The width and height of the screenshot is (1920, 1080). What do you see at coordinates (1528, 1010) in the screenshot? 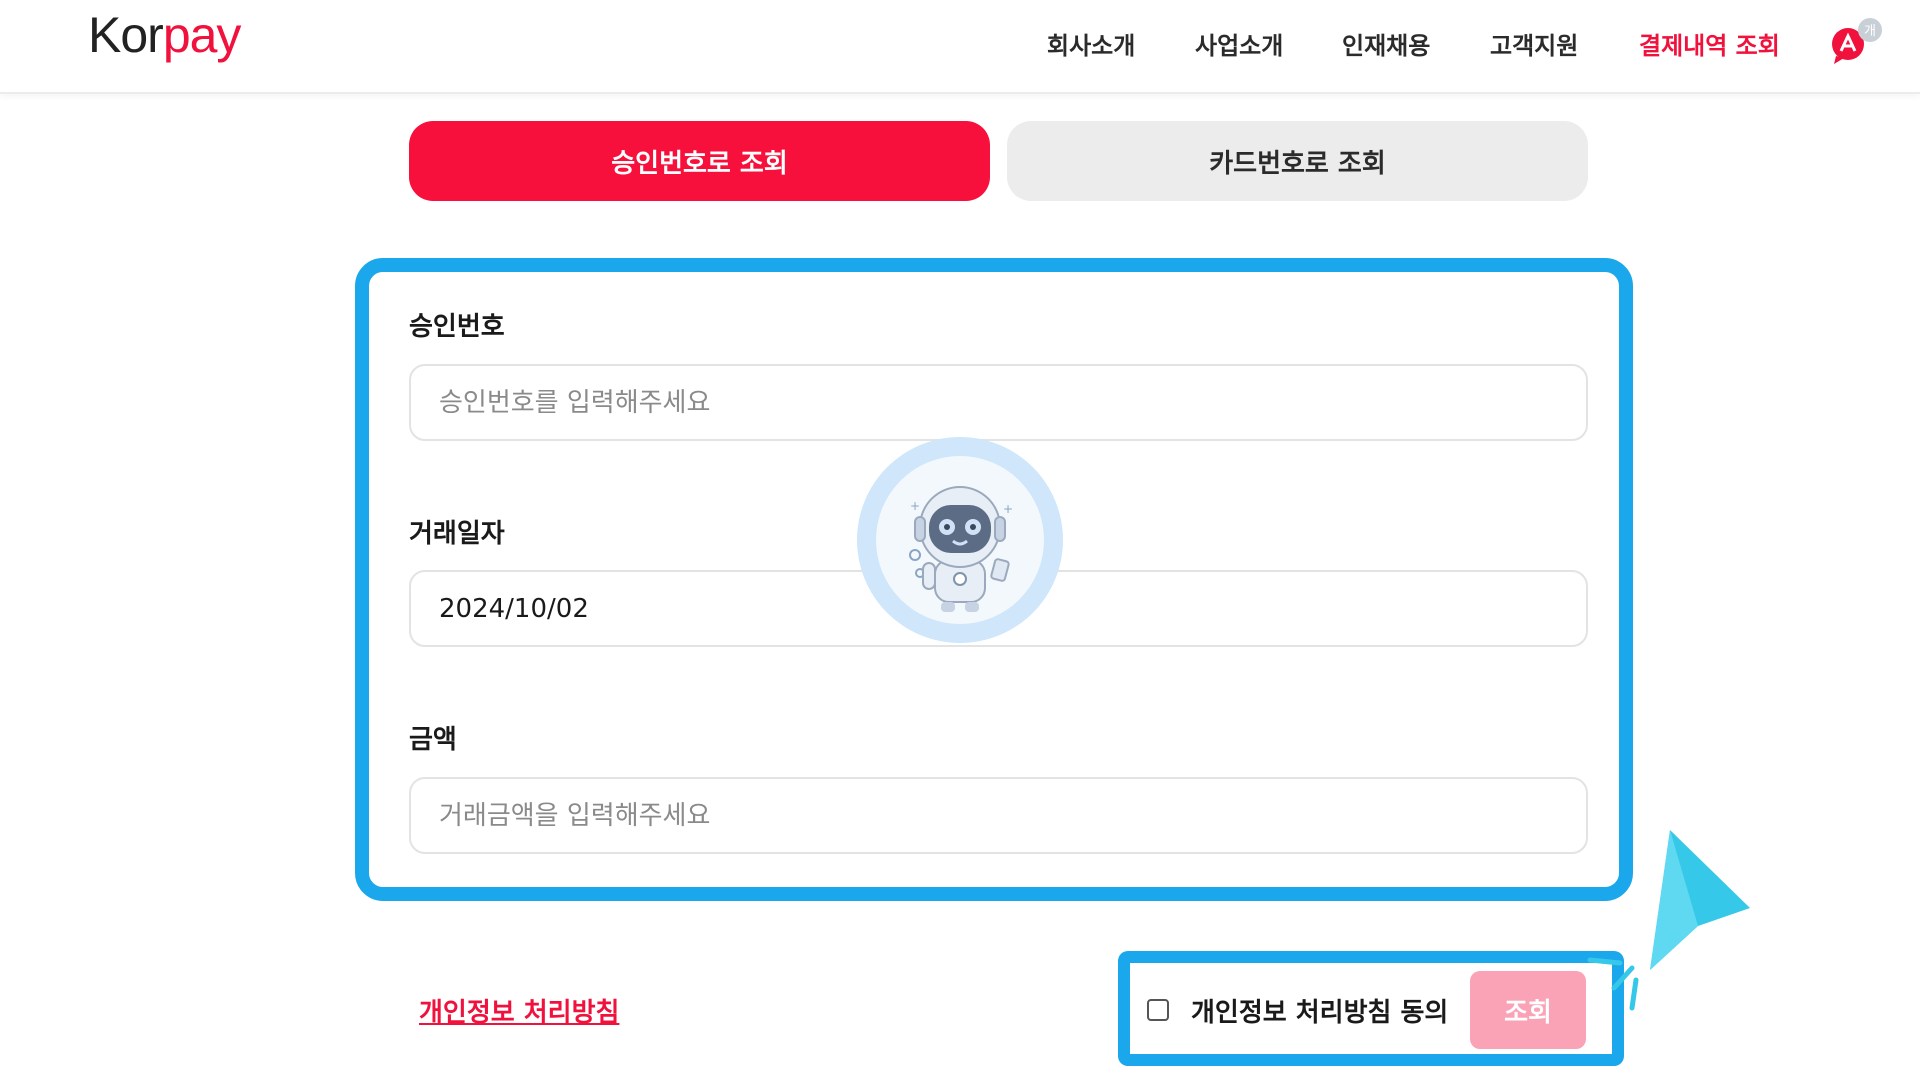
I see `search-submit-button: 조회` at bounding box center [1528, 1010].